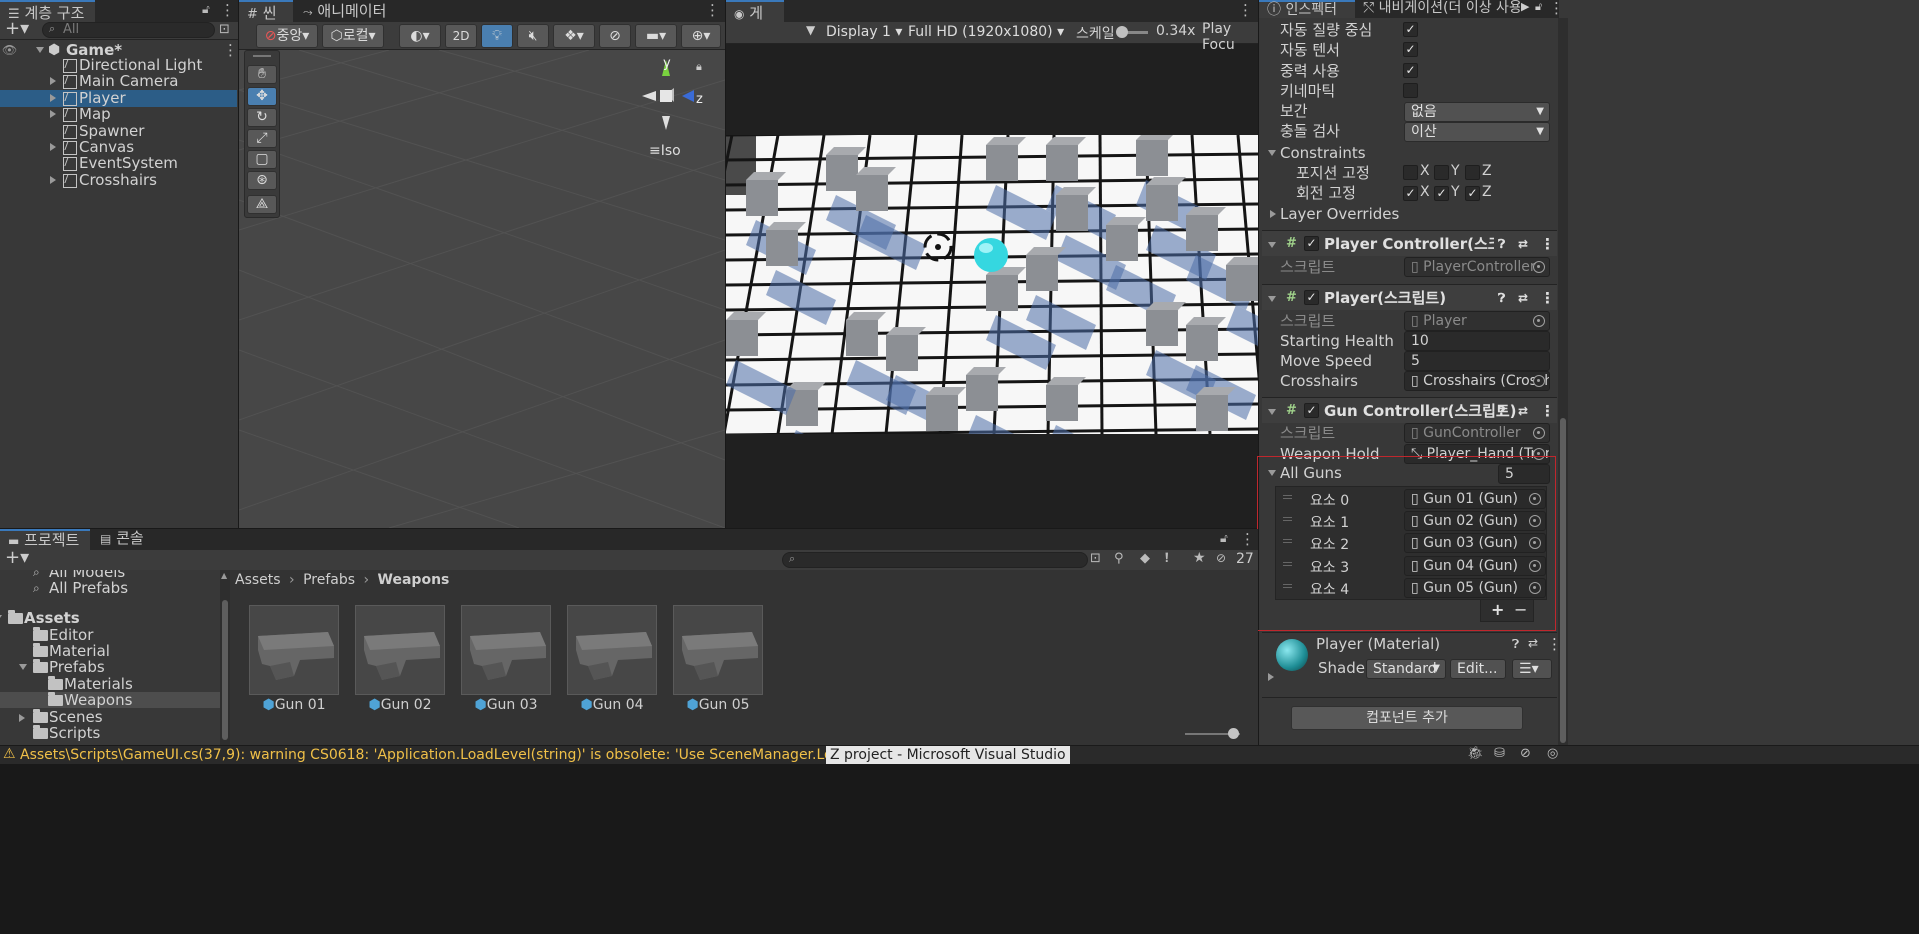  I want to click on scale-tool-button: ⤢, so click(262, 138).